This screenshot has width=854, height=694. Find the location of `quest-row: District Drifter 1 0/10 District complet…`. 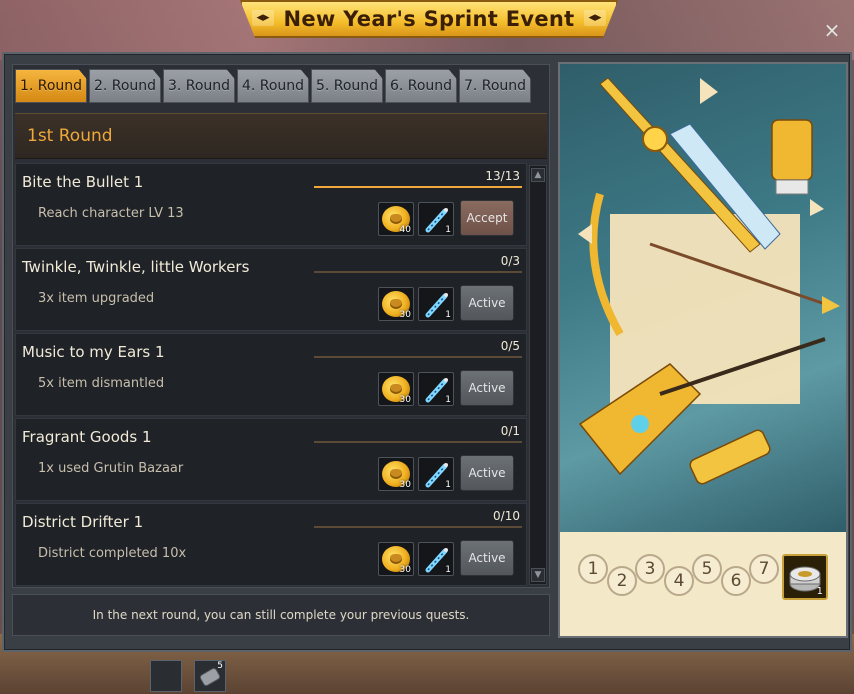

quest-row: District Drifter 1 0/10 District complet… is located at coordinates (271, 544).